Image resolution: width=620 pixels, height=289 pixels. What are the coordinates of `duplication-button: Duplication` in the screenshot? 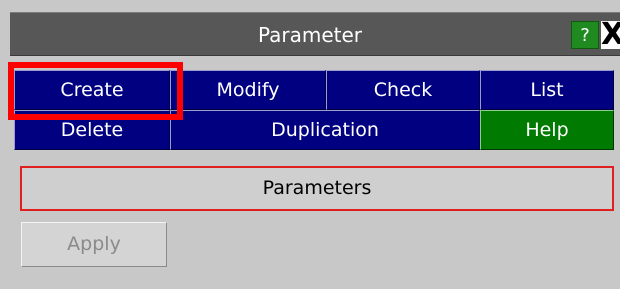 It's located at (325, 130).